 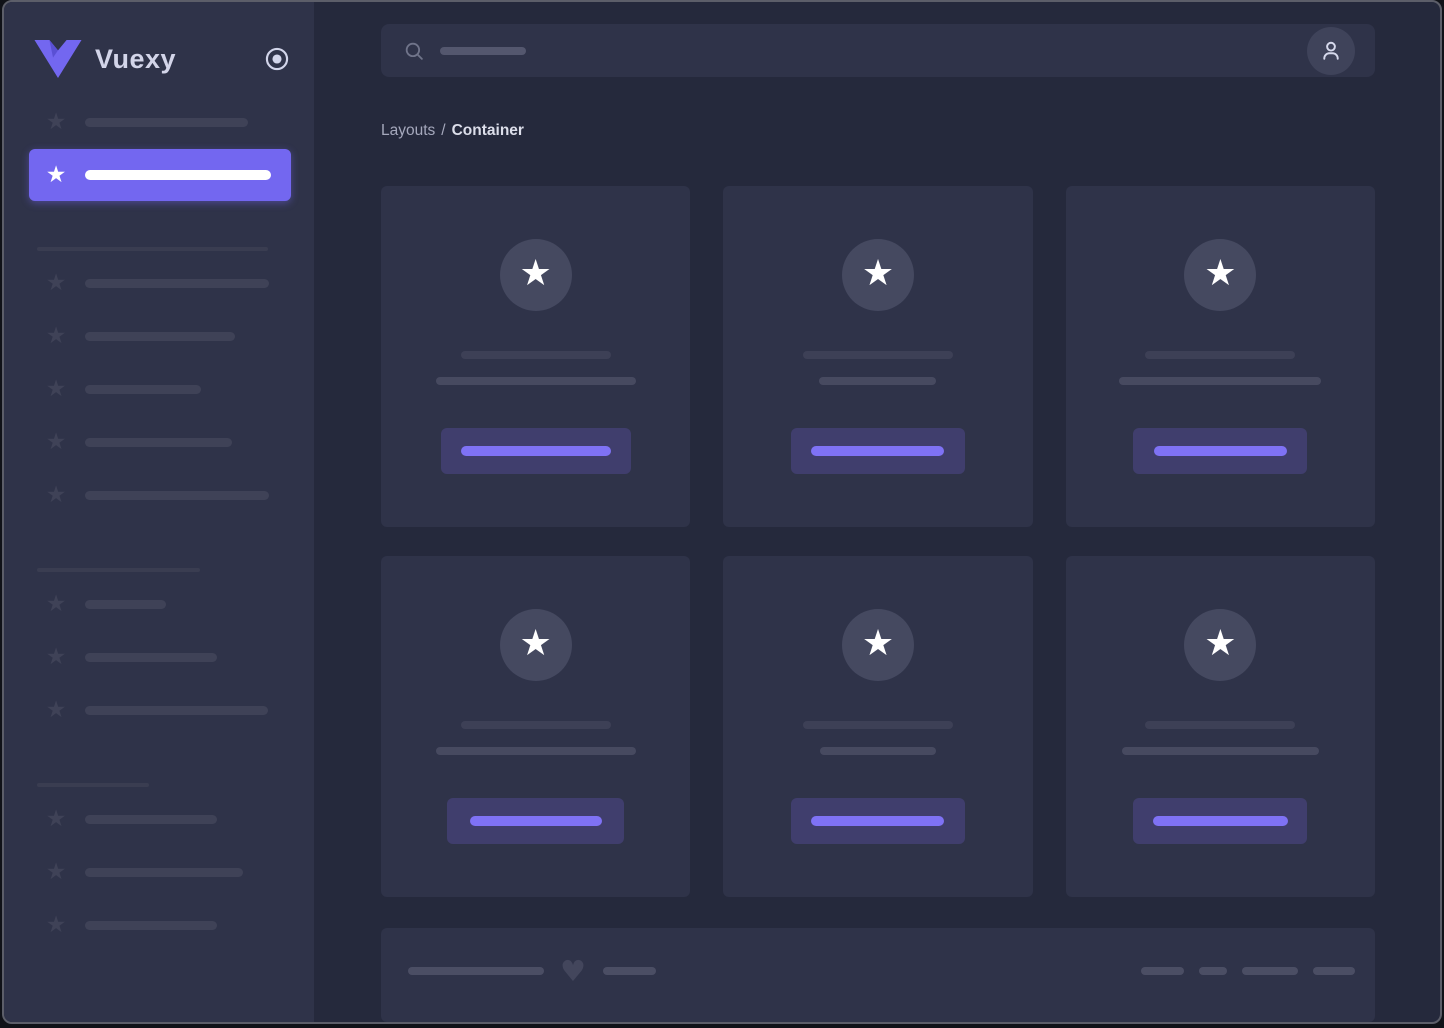 What do you see at coordinates (136, 58) in the screenshot?
I see `brand-name: Vuexy` at bounding box center [136, 58].